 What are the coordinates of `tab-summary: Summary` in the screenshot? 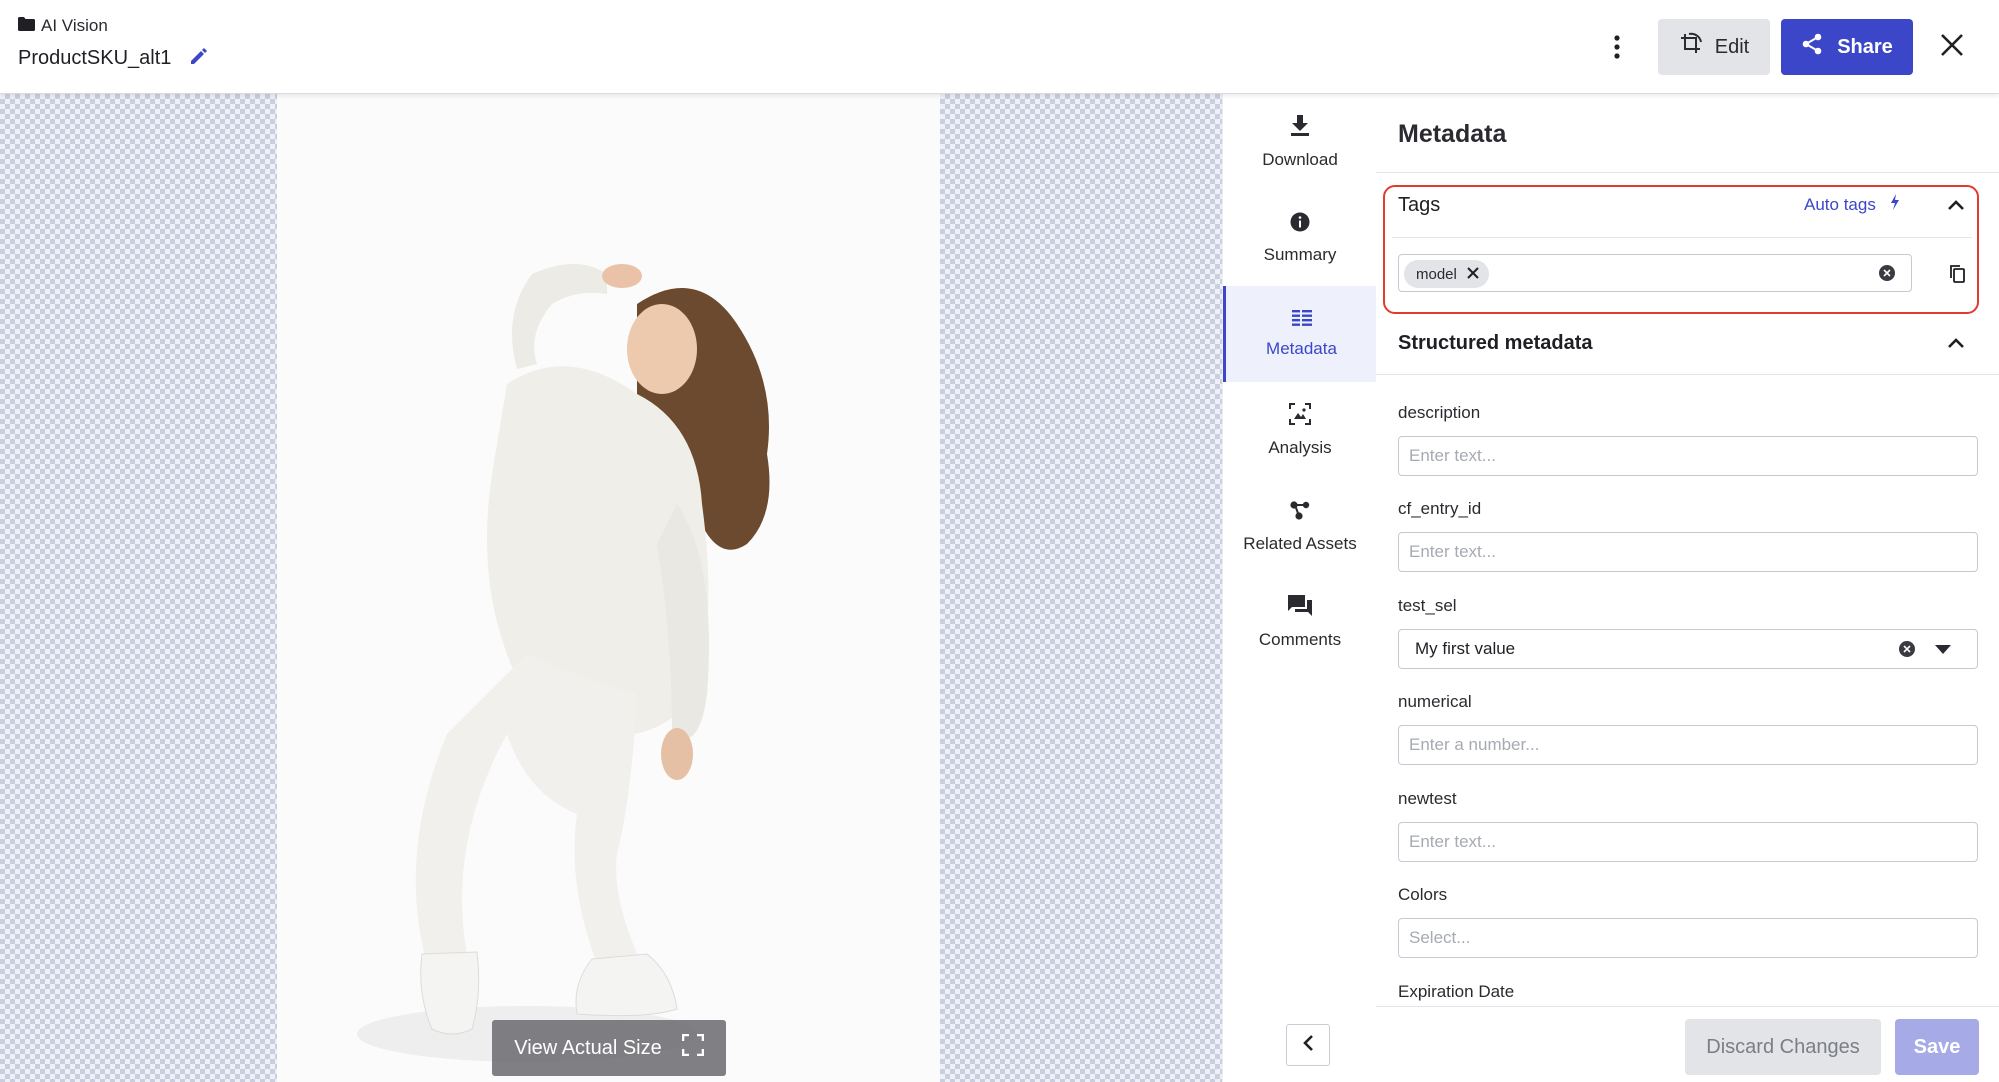 It's located at (1300, 238).